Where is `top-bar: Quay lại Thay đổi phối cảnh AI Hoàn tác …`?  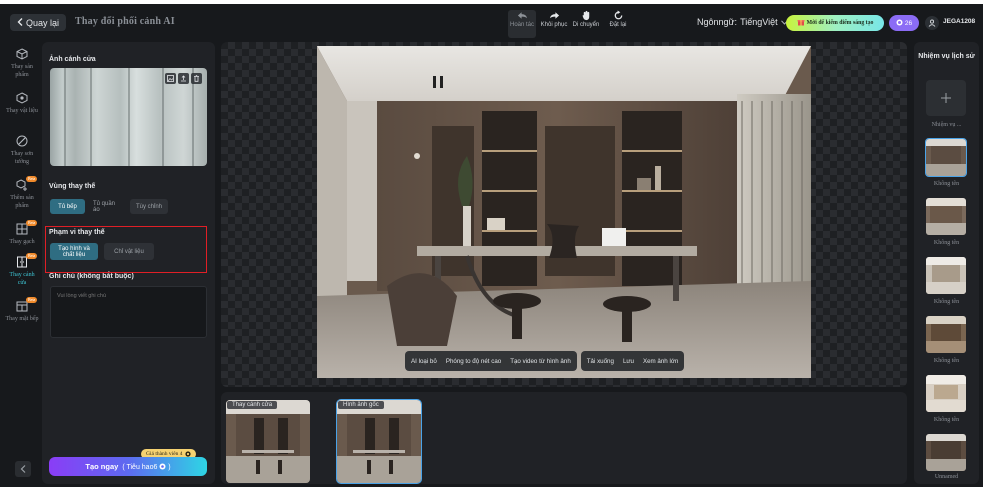
top-bar: Quay lại Thay đổi phối cảnh AI Hoàn tác … is located at coordinates (491, 22).